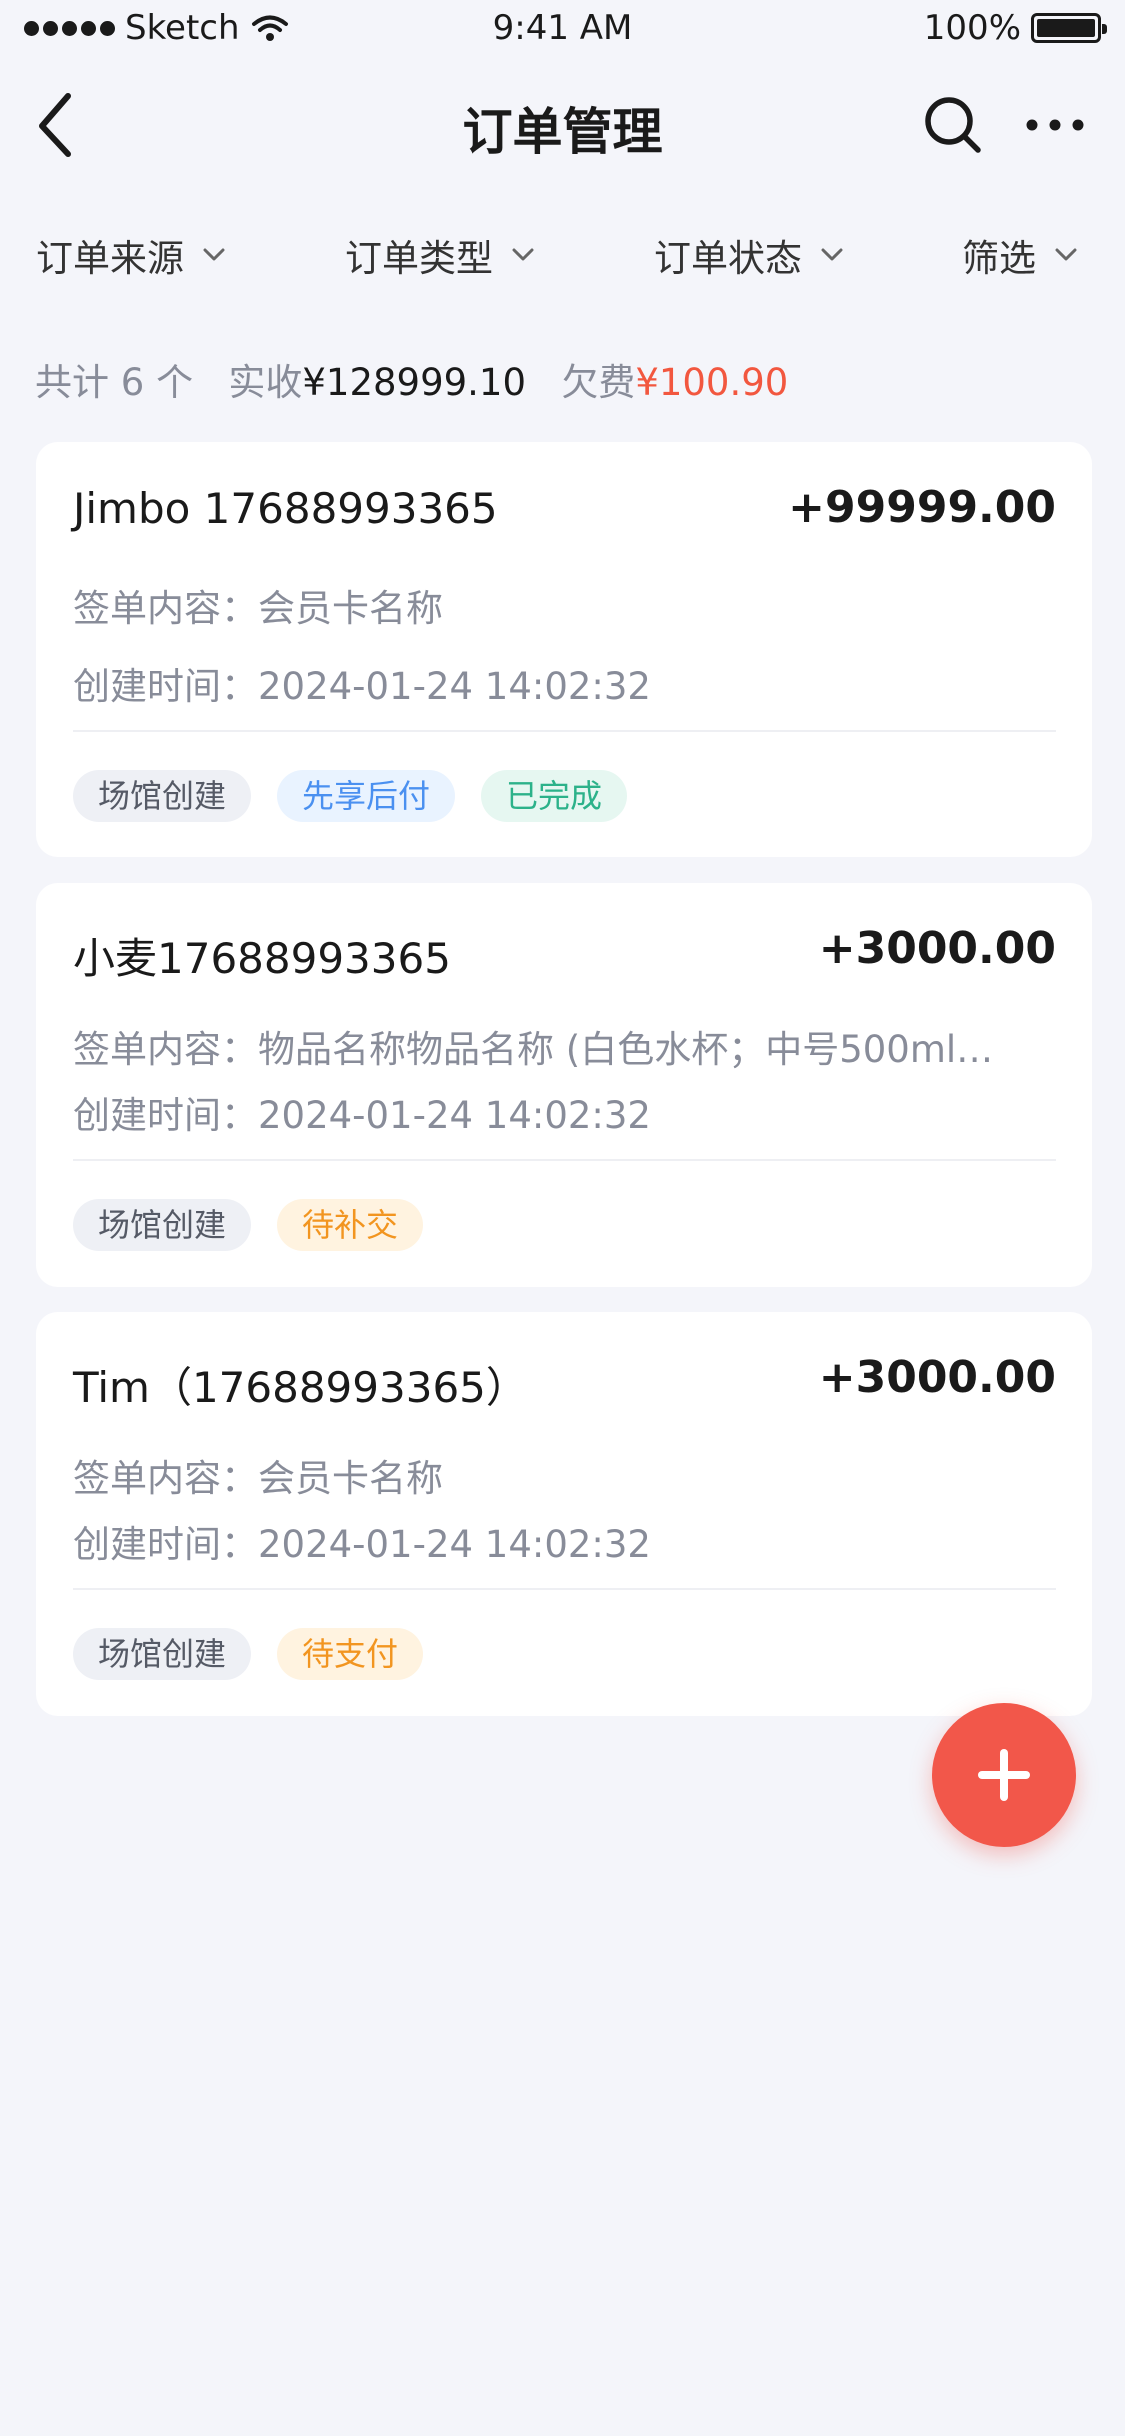 The width and height of the screenshot is (1125, 2436). Describe the element at coordinates (562, 255) in the screenshot. I see `filter-bar: 订单来源 订单类型 订单状态 筛选` at that location.